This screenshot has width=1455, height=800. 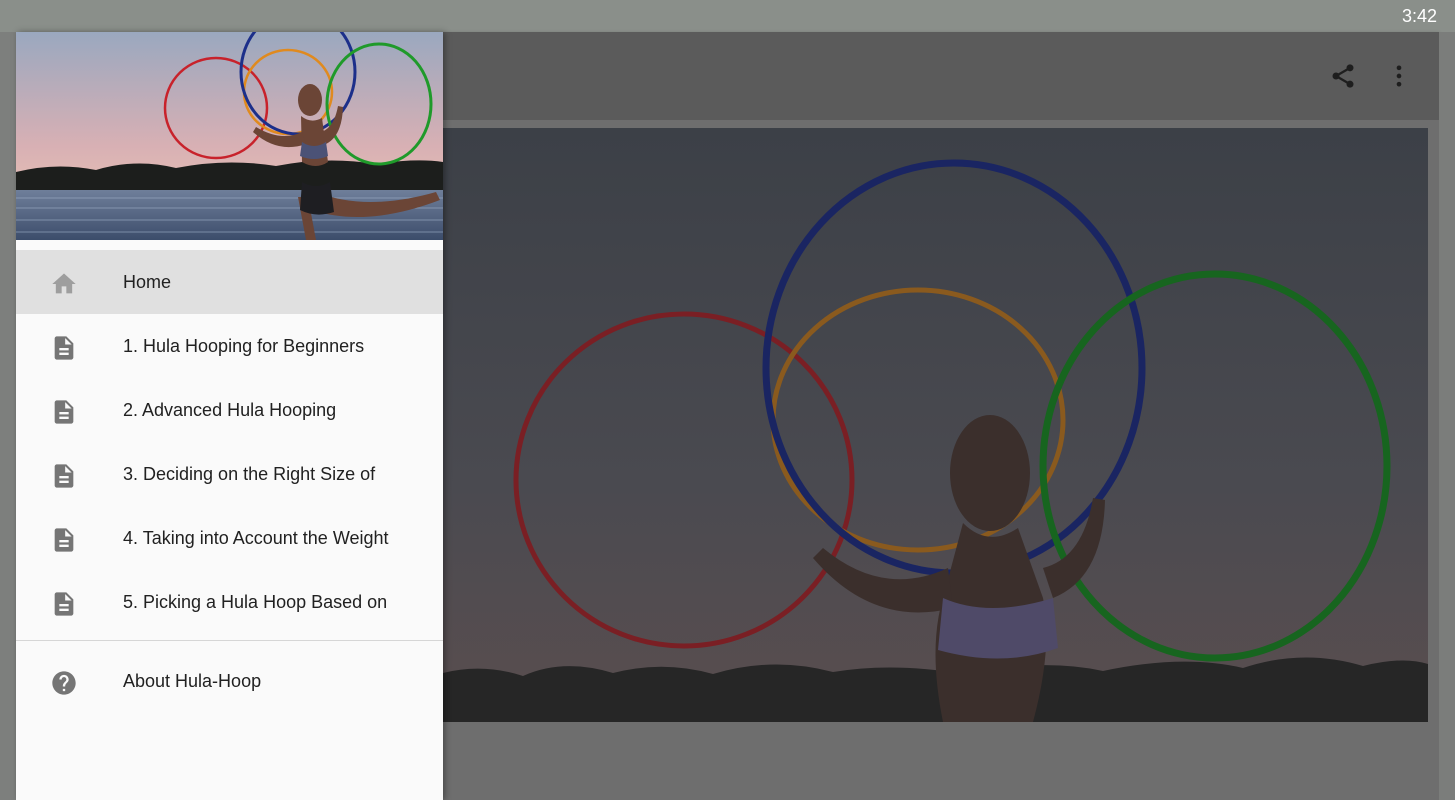 I want to click on share-button, so click(x=1343, y=76).